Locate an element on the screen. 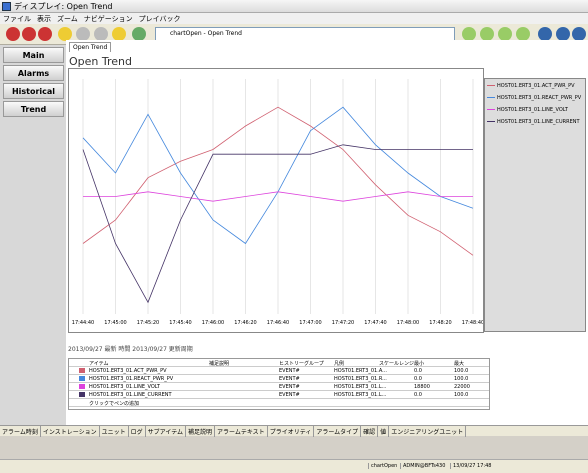  alarm-silence-icon is located at coordinates (45, 34).